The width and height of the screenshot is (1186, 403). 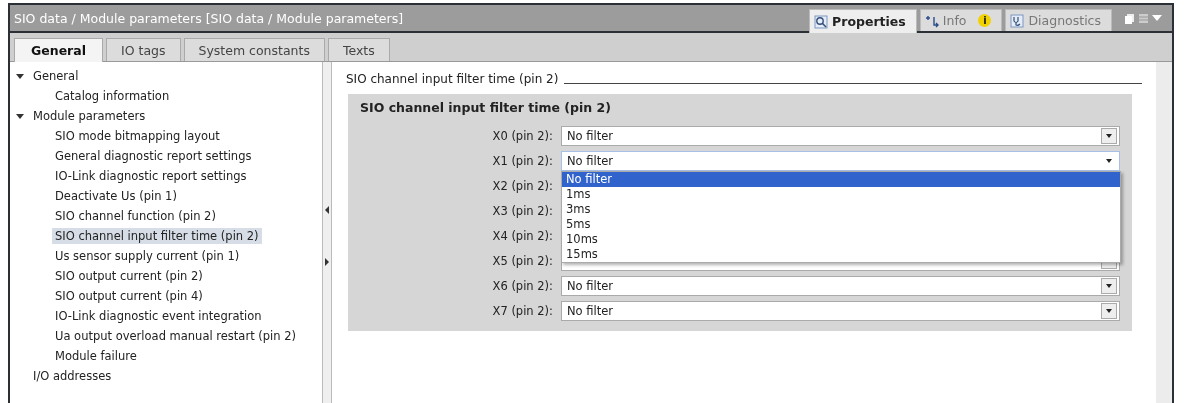 I want to click on dropdown-option: No filter, so click(x=841, y=179).